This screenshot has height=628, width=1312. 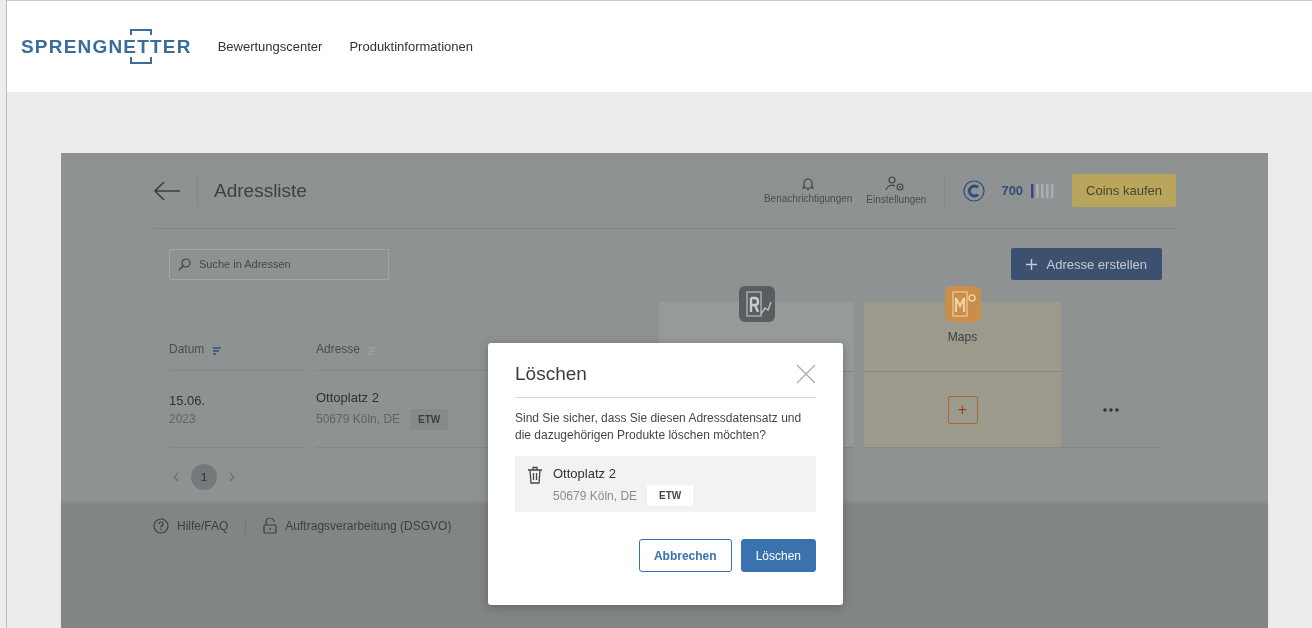 I want to click on date-text: 15.06., so click(x=188, y=400).